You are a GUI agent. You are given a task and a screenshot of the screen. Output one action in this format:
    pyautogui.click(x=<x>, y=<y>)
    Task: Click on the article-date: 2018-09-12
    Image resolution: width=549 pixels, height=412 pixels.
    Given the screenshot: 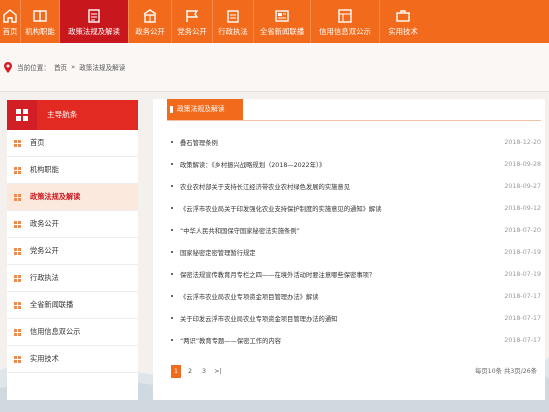 What is the action you would take?
    pyautogui.click(x=522, y=208)
    